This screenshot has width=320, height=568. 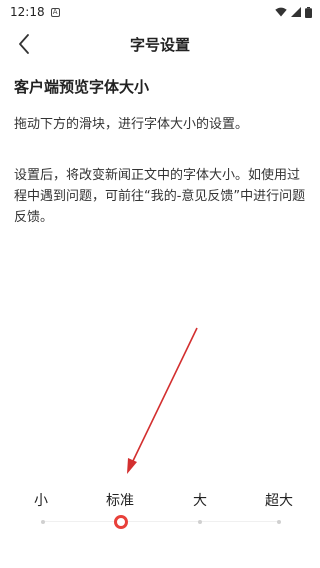 I want to click on status-time: 12:18, so click(x=27, y=12).